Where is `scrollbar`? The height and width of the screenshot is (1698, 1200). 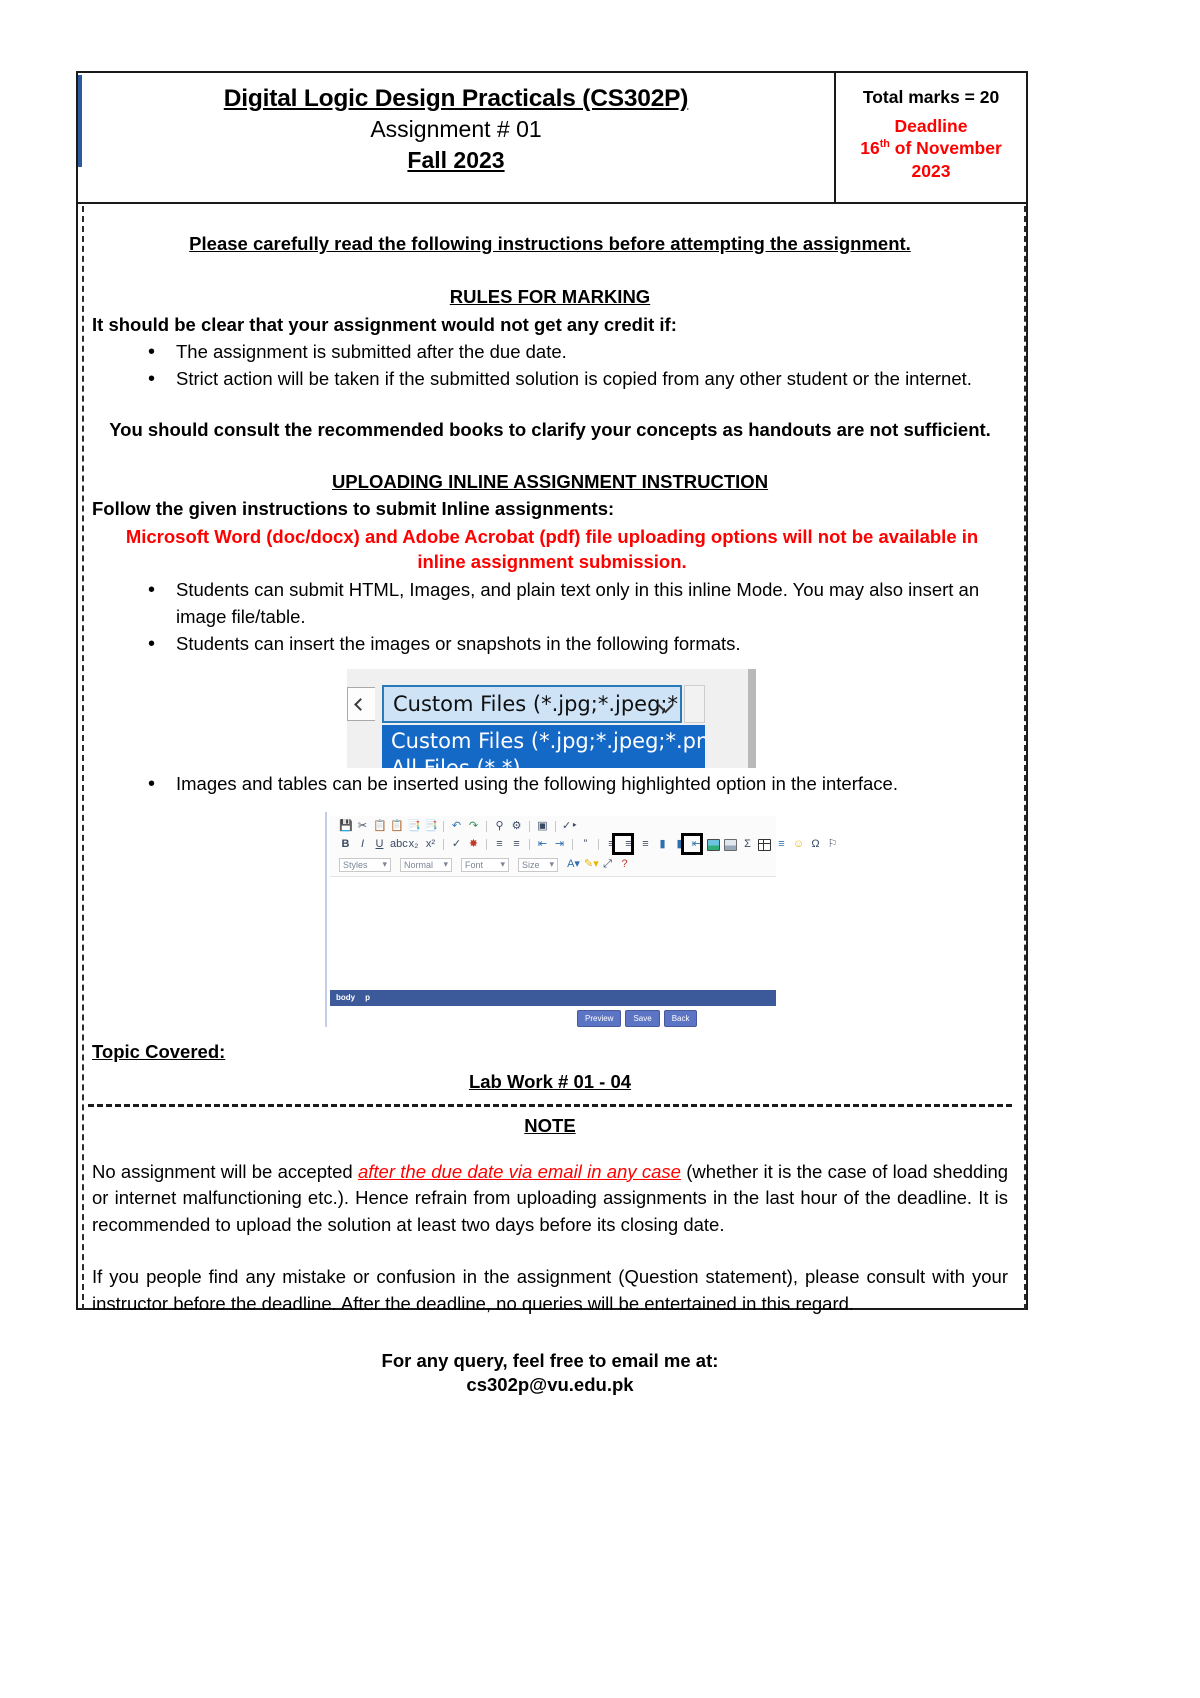
scrollbar is located at coordinates (752, 719).